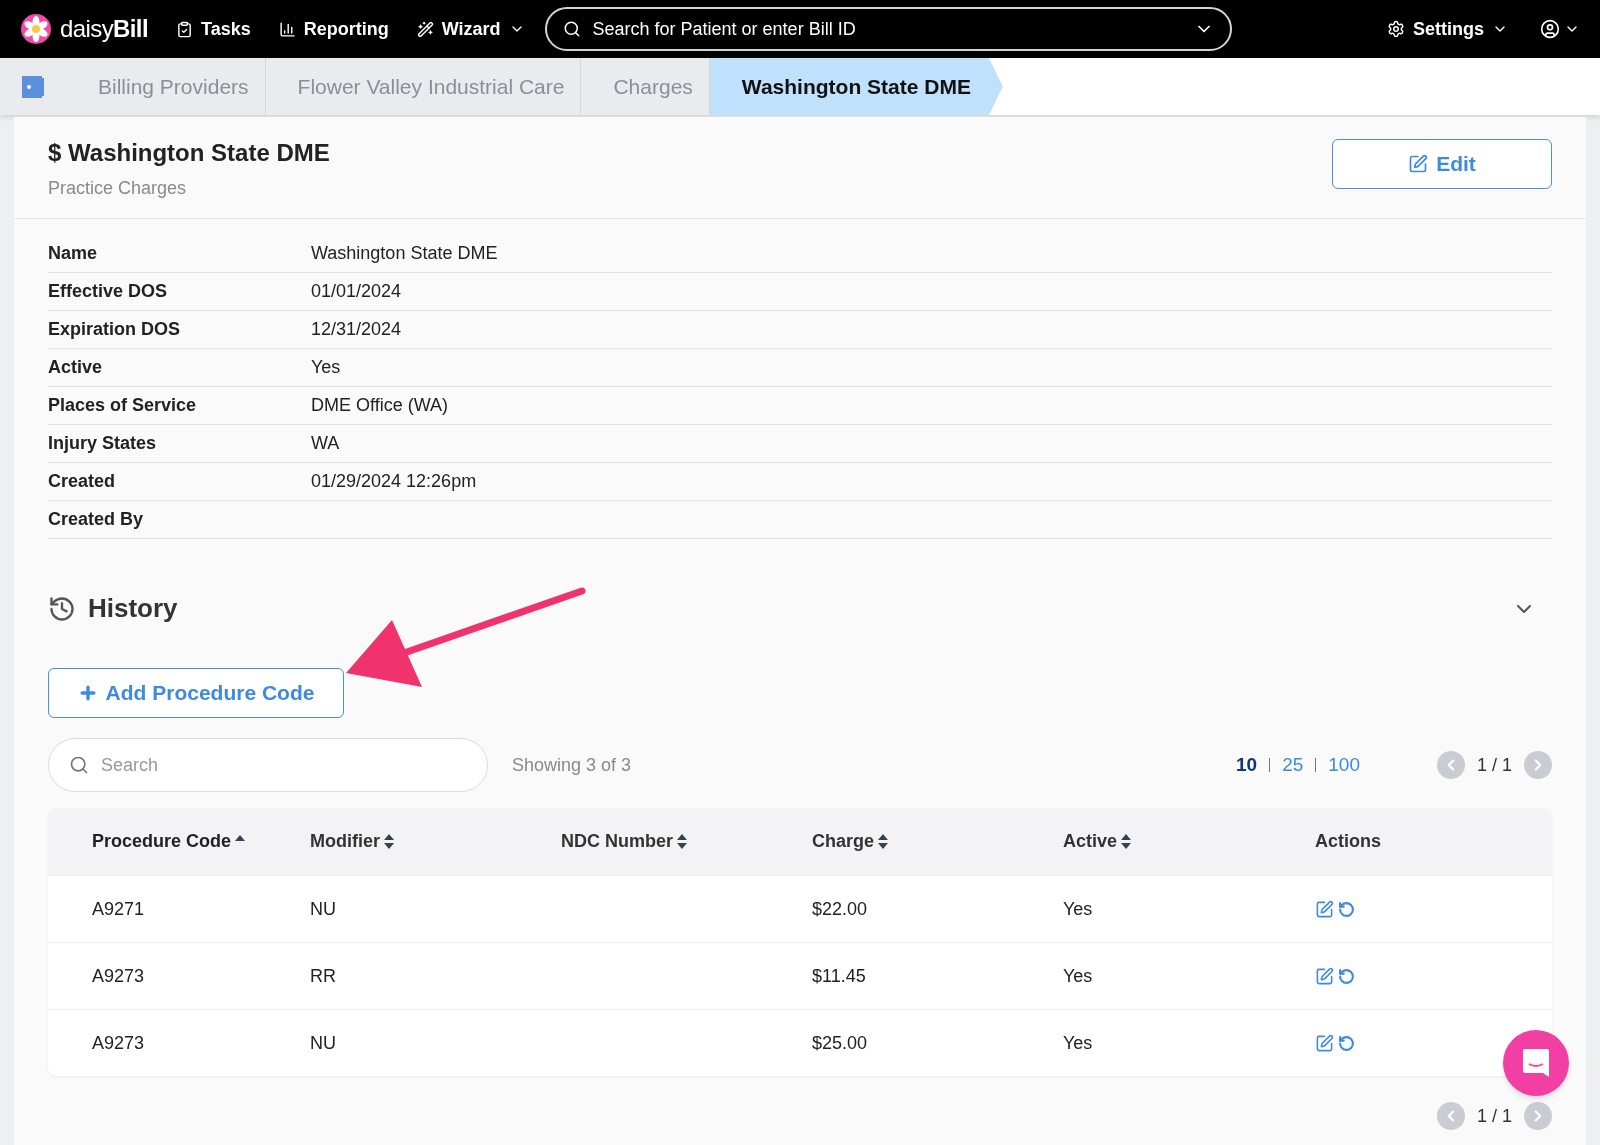 The height and width of the screenshot is (1145, 1600). I want to click on detail-label: Created By, so click(96, 519).